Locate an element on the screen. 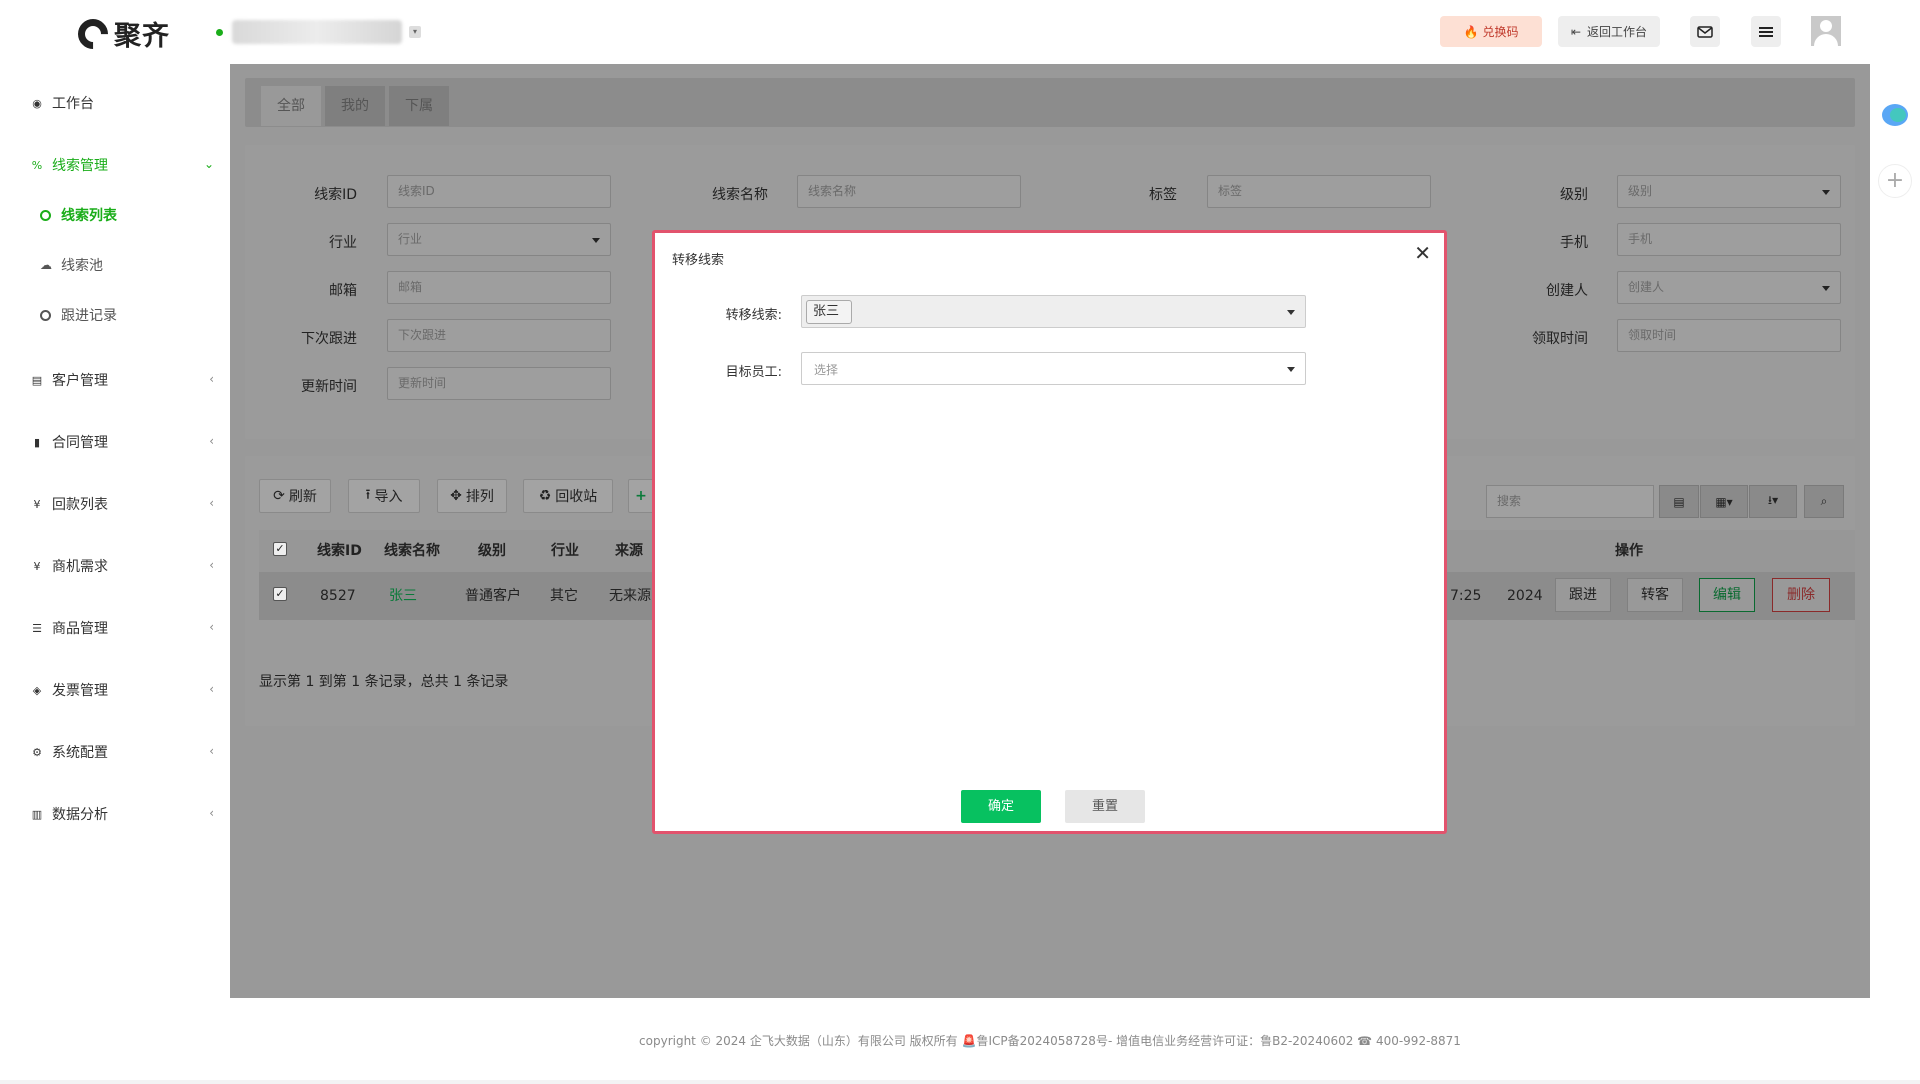 This screenshot has height=1084, width=1920. update-time-input: 更新时间 is located at coordinates (499, 383).